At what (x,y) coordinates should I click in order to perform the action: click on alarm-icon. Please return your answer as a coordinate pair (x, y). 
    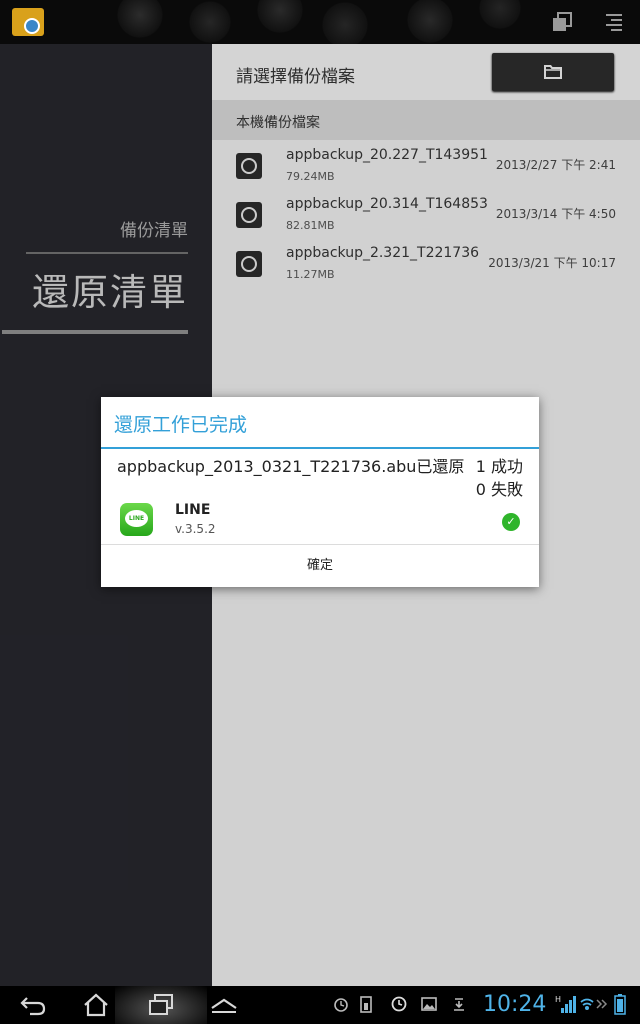
    Looking at the image, I should click on (341, 1005).